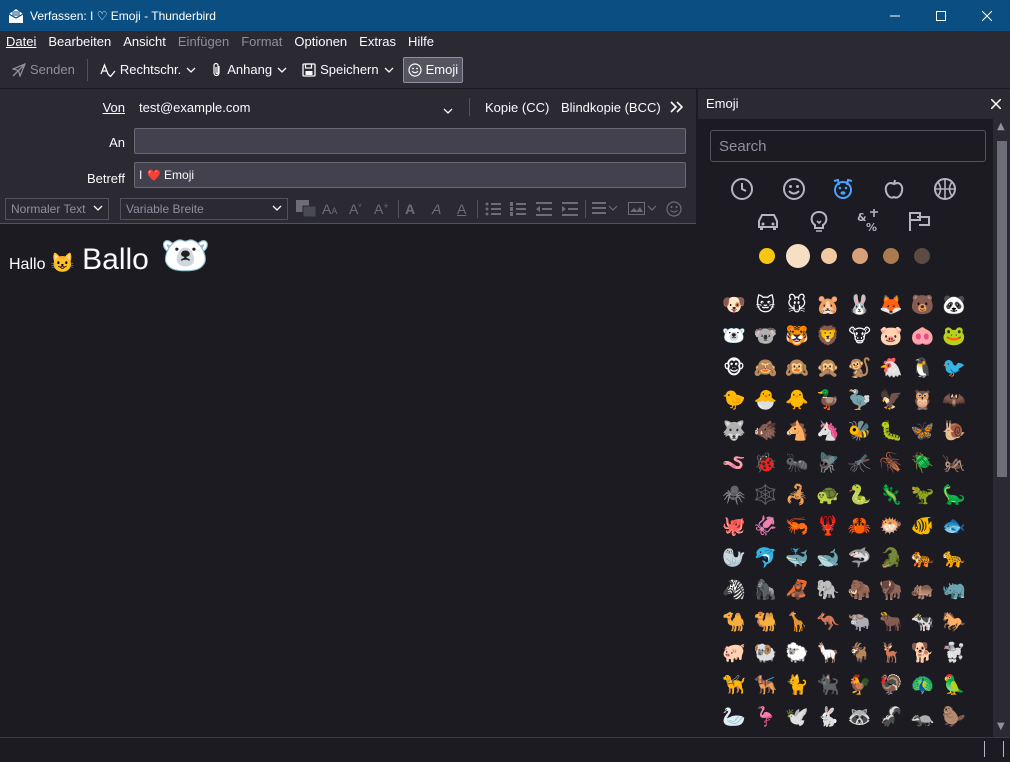 Image resolution: width=1010 pixels, height=762 pixels. Describe the element at coordinates (828, 464) in the screenshot. I see `emoji-cell: 🪰` at that location.